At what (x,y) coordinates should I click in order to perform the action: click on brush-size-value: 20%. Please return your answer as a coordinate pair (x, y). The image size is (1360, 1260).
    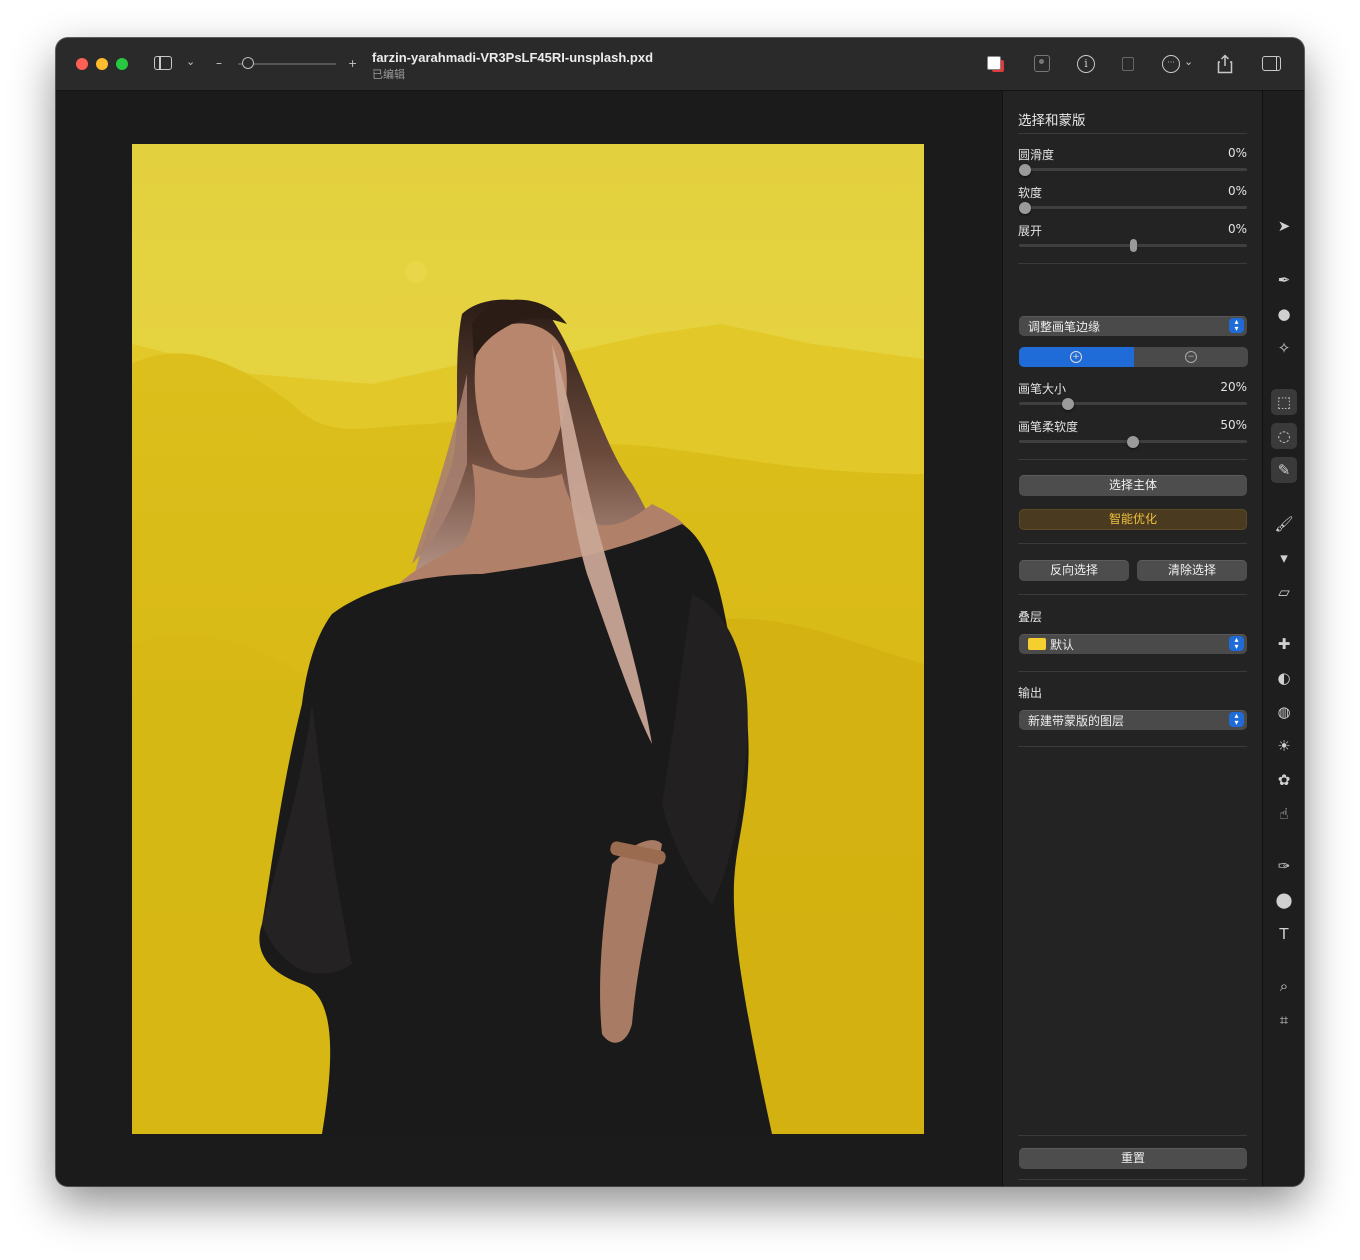
    Looking at the image, I should click on (1233, 387).